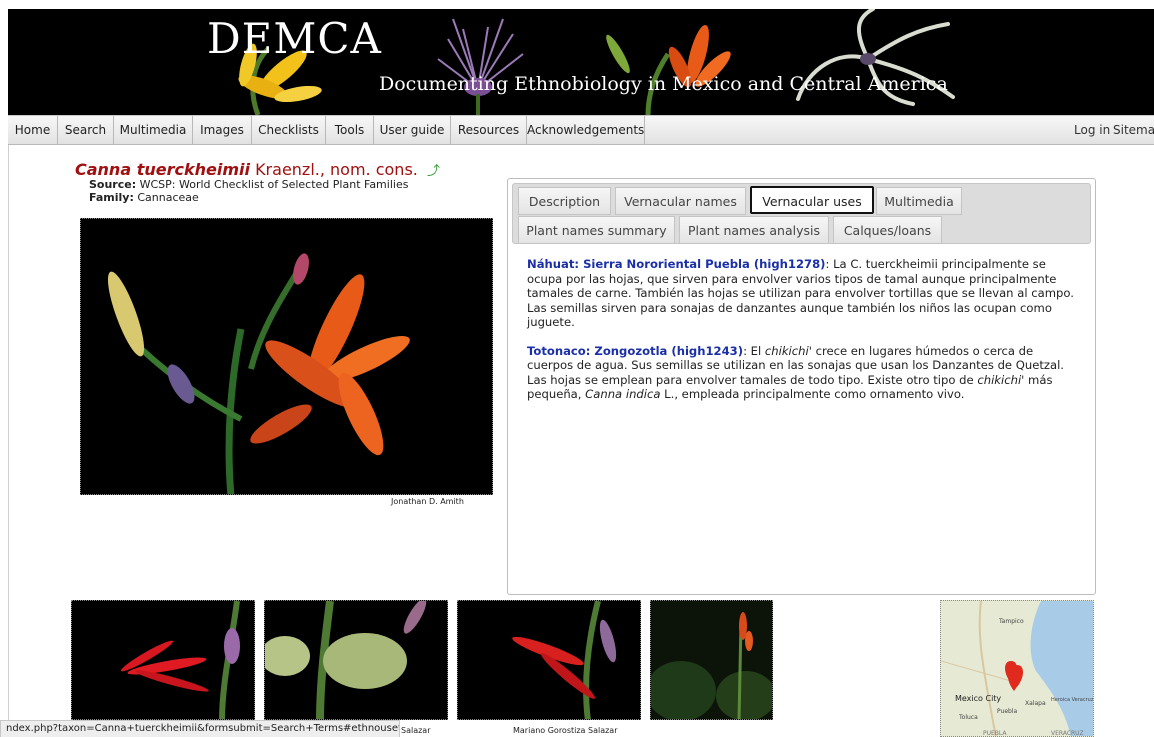 The image size is (1154, 737). Describe the element at coordinates (433, 171) in the screenshot. I see `curved-arrow-icon: ⤴` at that location.